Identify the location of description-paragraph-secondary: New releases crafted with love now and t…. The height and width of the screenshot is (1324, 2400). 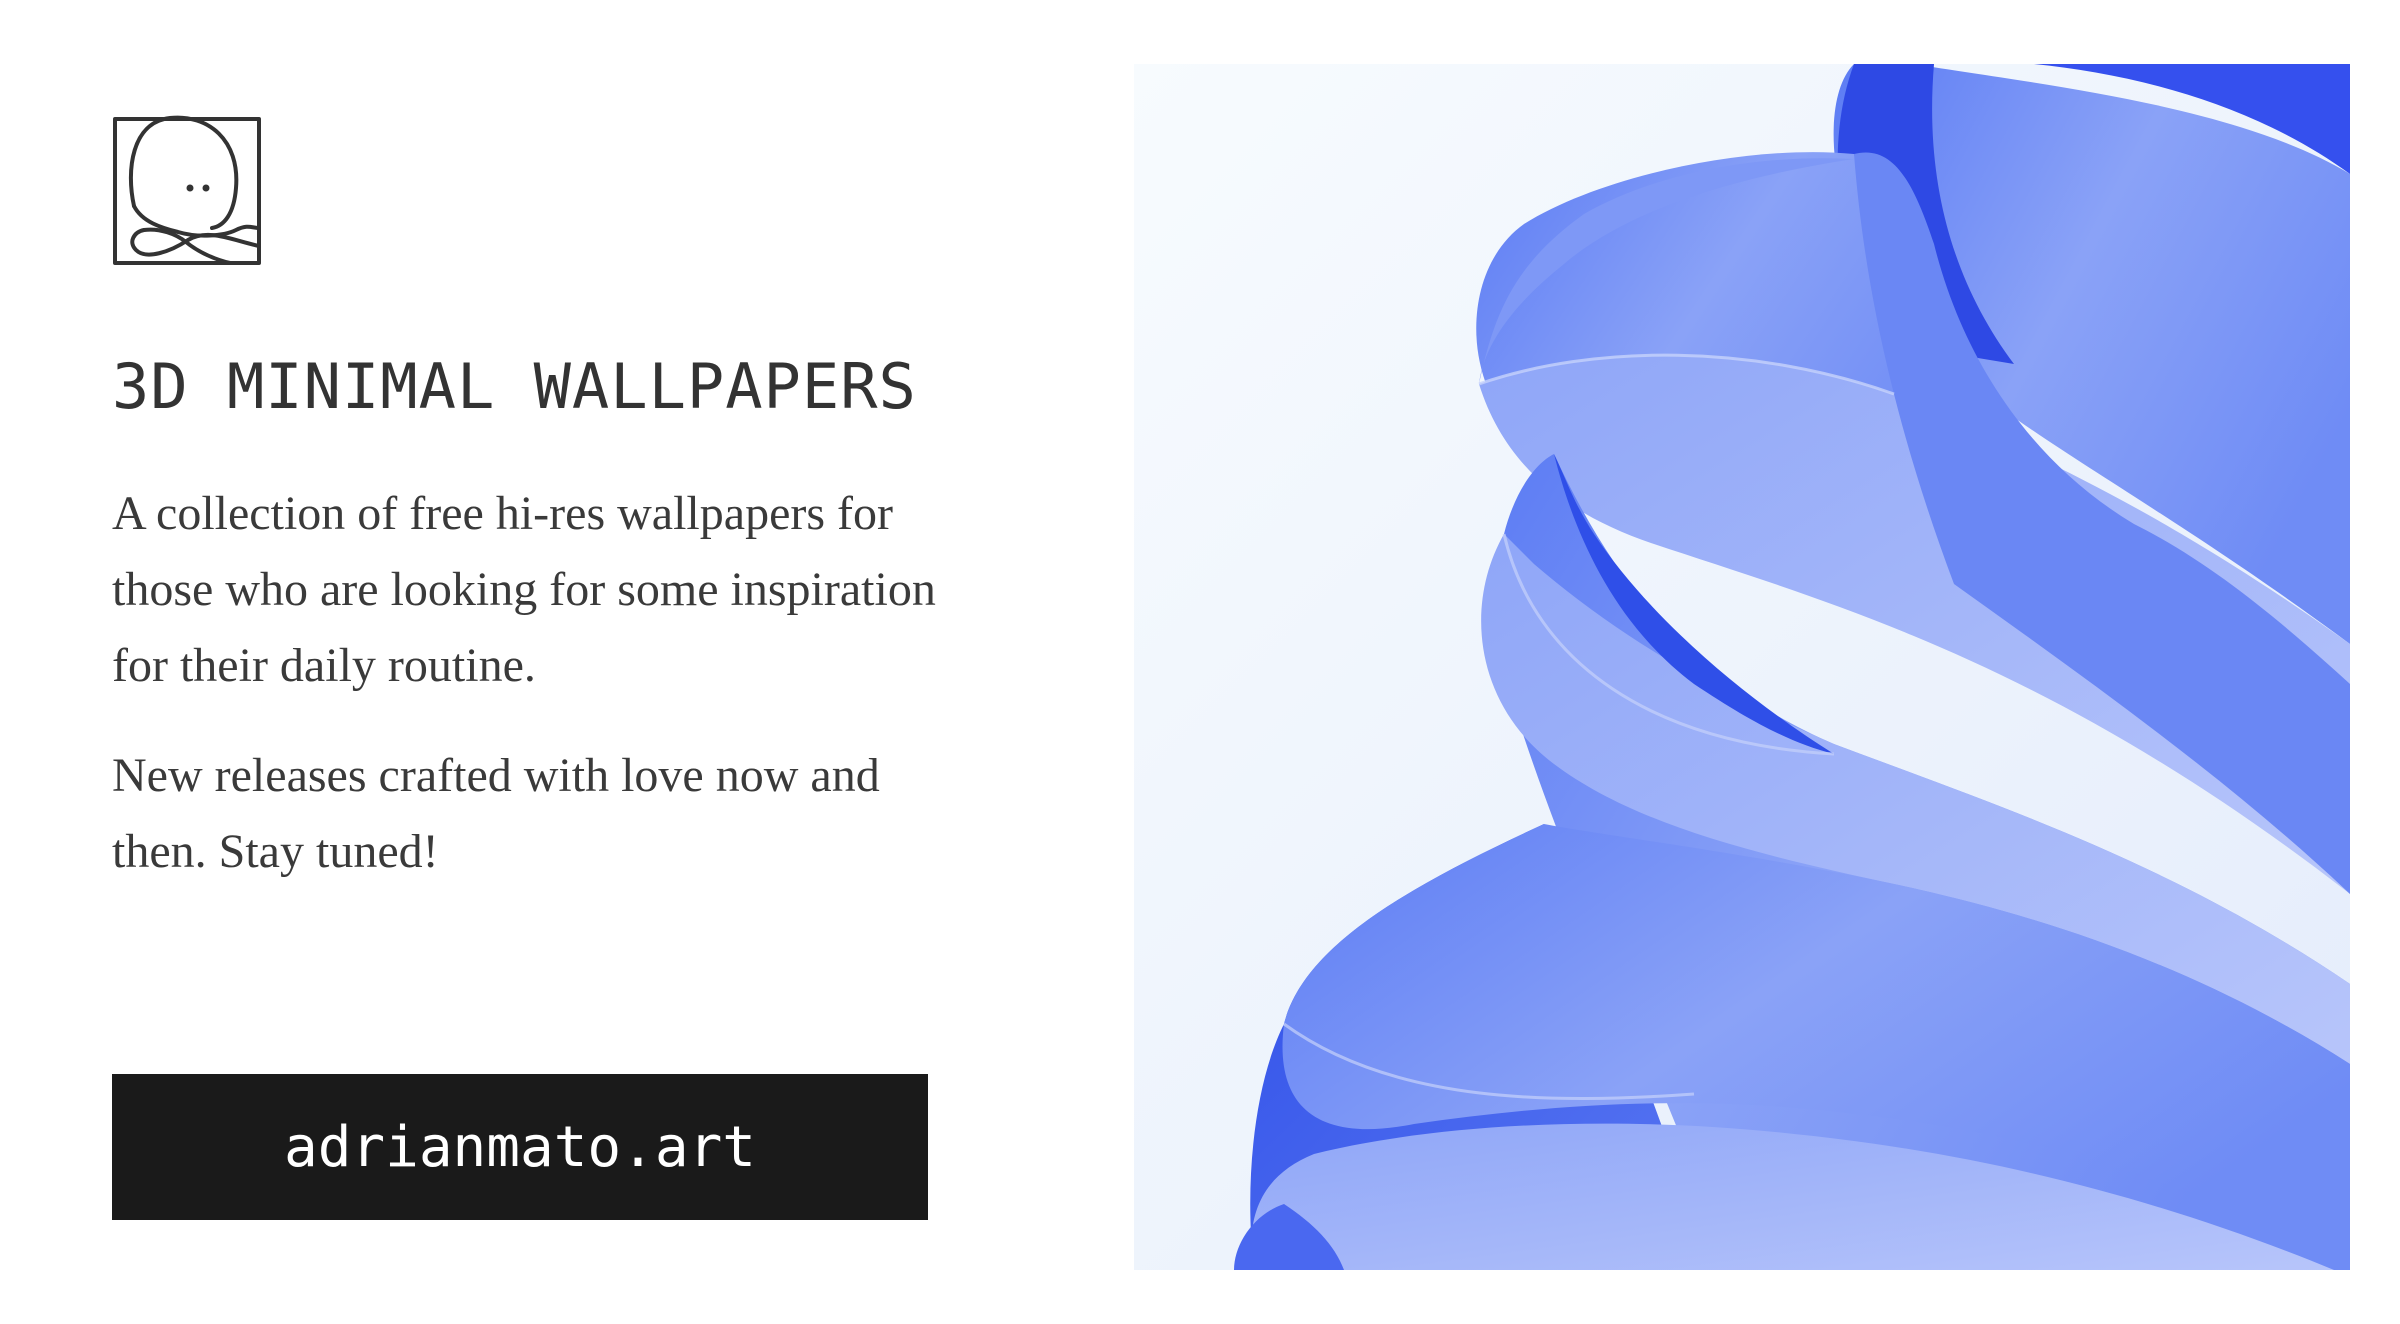
(496, 813).